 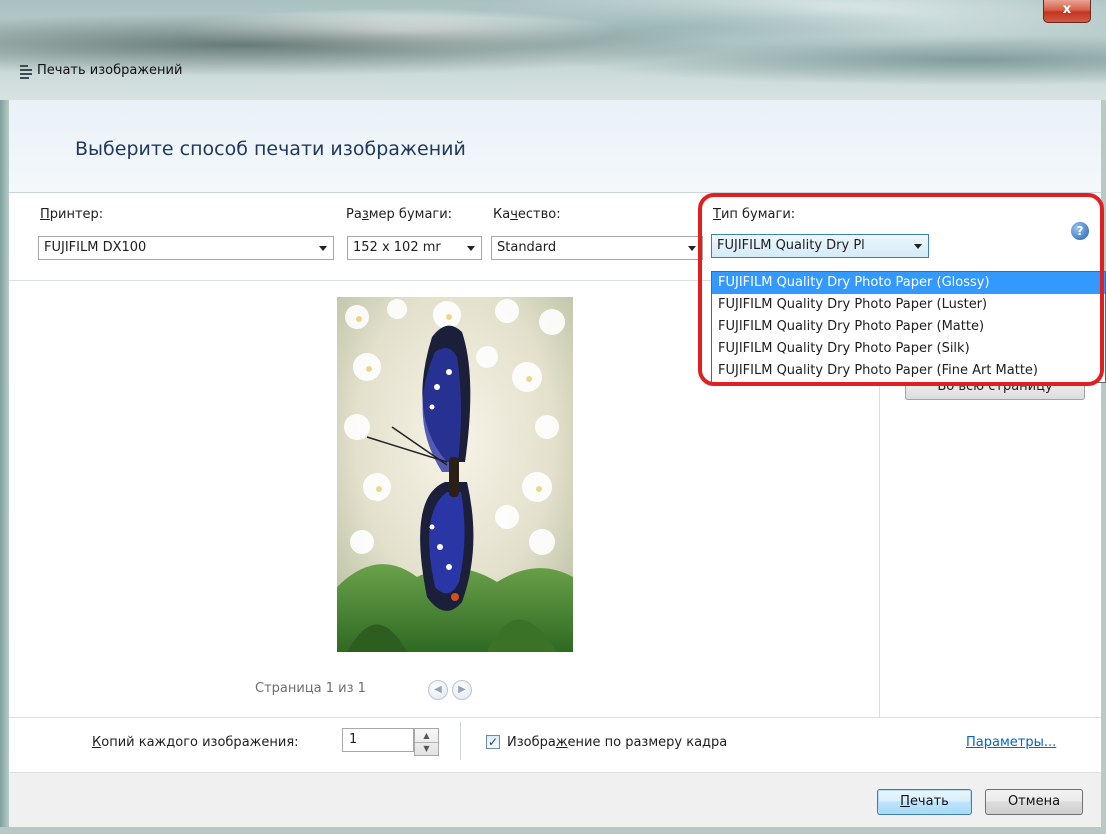 I want to click on page-indicator: Страница 1 из 1, so click(x=310, y=688).